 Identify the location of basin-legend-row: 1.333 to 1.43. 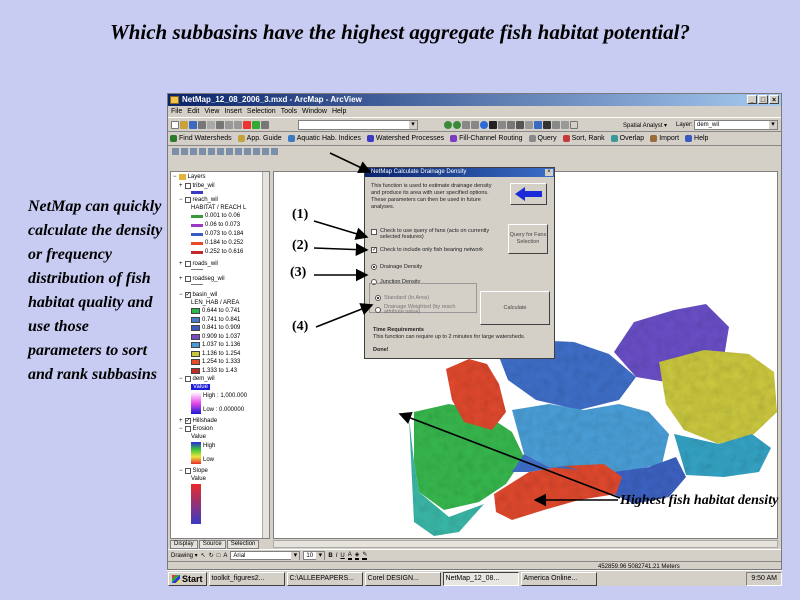
(214, 370).